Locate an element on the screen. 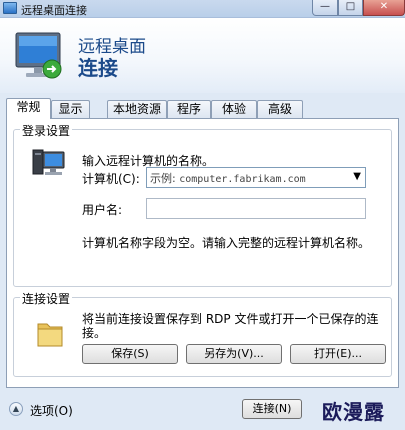 This screenshot has width=405, height=430. chevron-down-icon: ▼ is located at coordinates (357, 176).